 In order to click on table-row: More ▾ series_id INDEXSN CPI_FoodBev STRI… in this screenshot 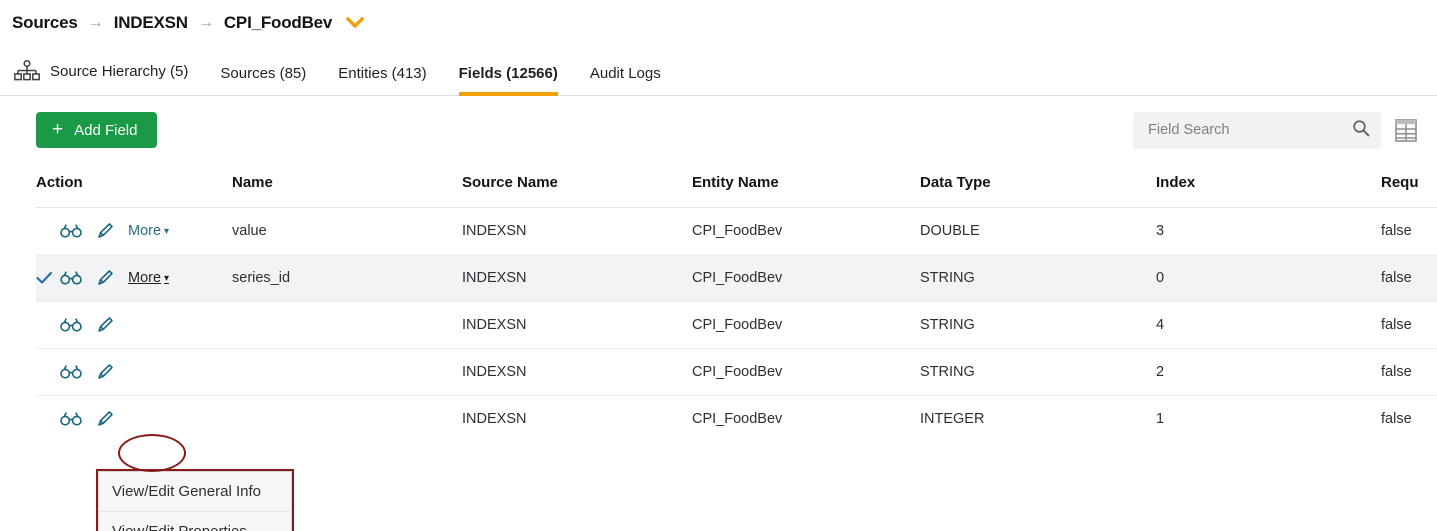, I will do `click(736, 278)`.